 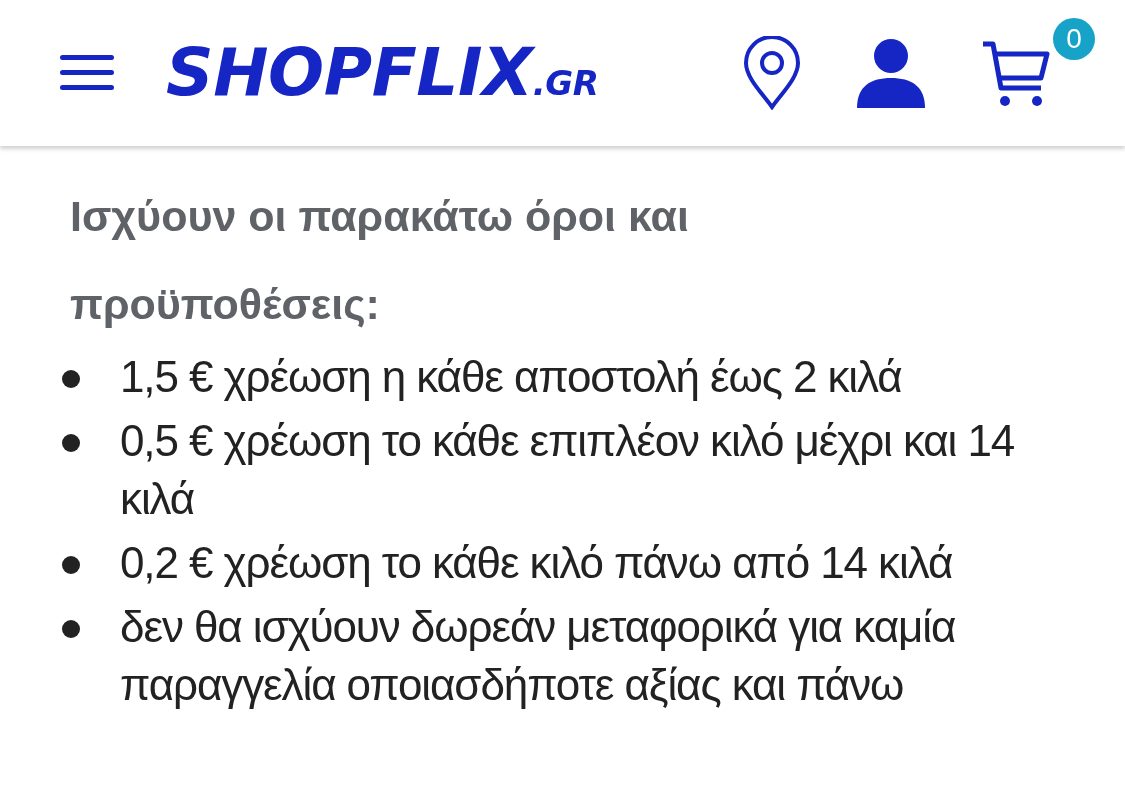 I want to click on list-item-text: 0,2 € χρέωση το κάθε κιλό πάνω από 14 κιλά, so click(x=536, y=563).